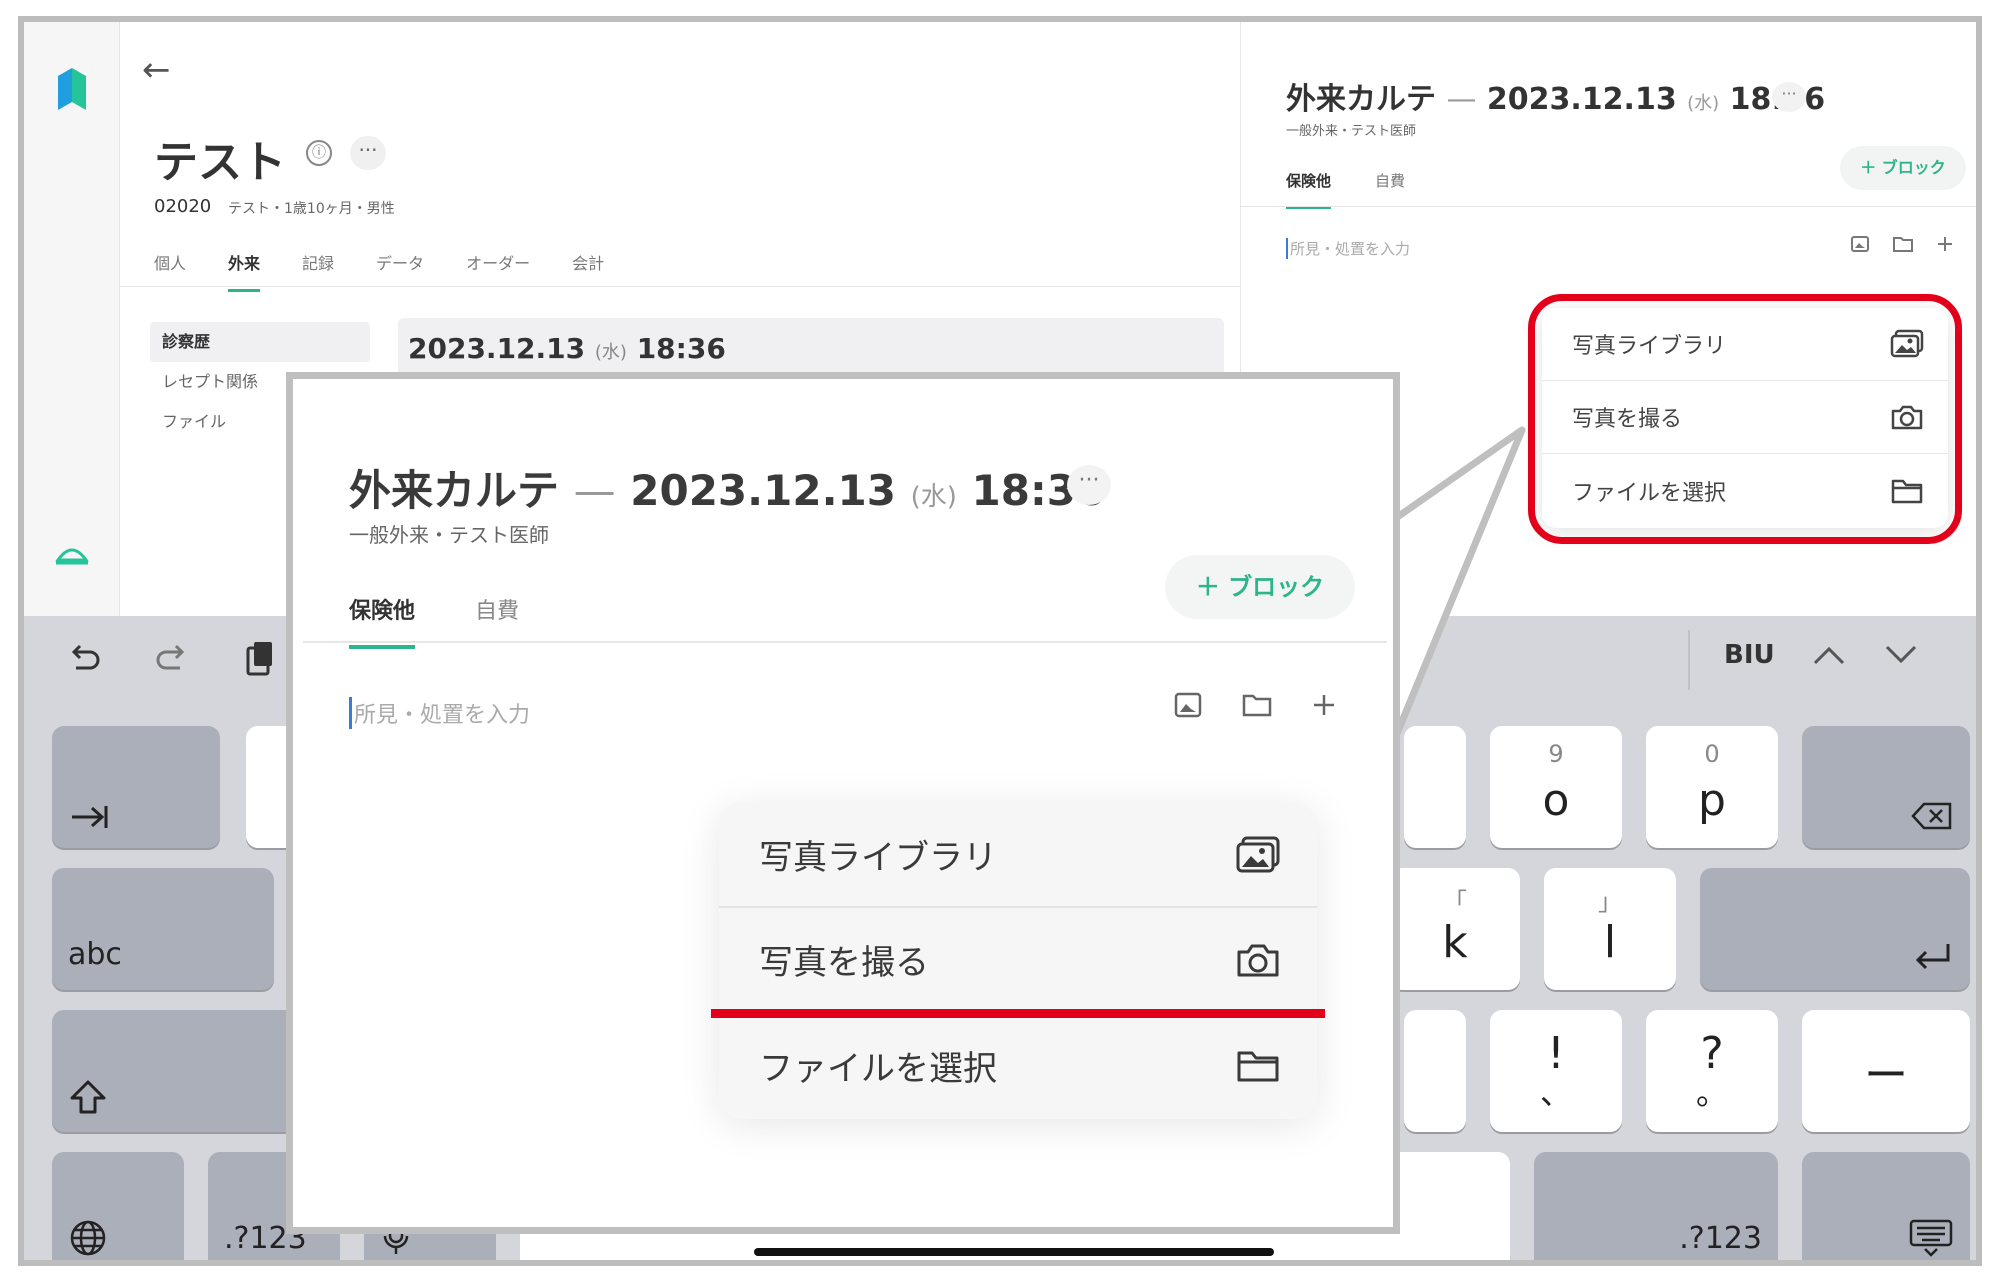  Describe the element at coordinates (1689, 660) in the screenshot. I see `toolbar-separator` at that location.